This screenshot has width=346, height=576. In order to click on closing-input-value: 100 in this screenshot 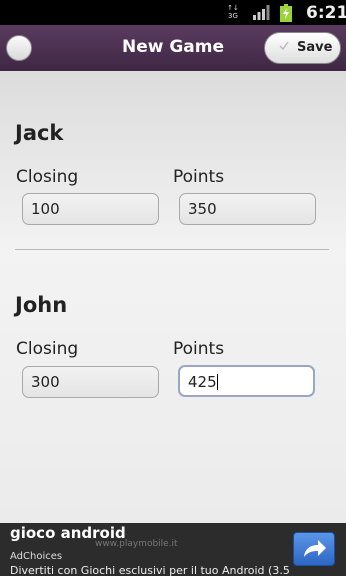, I will do `click(45, 209)`.